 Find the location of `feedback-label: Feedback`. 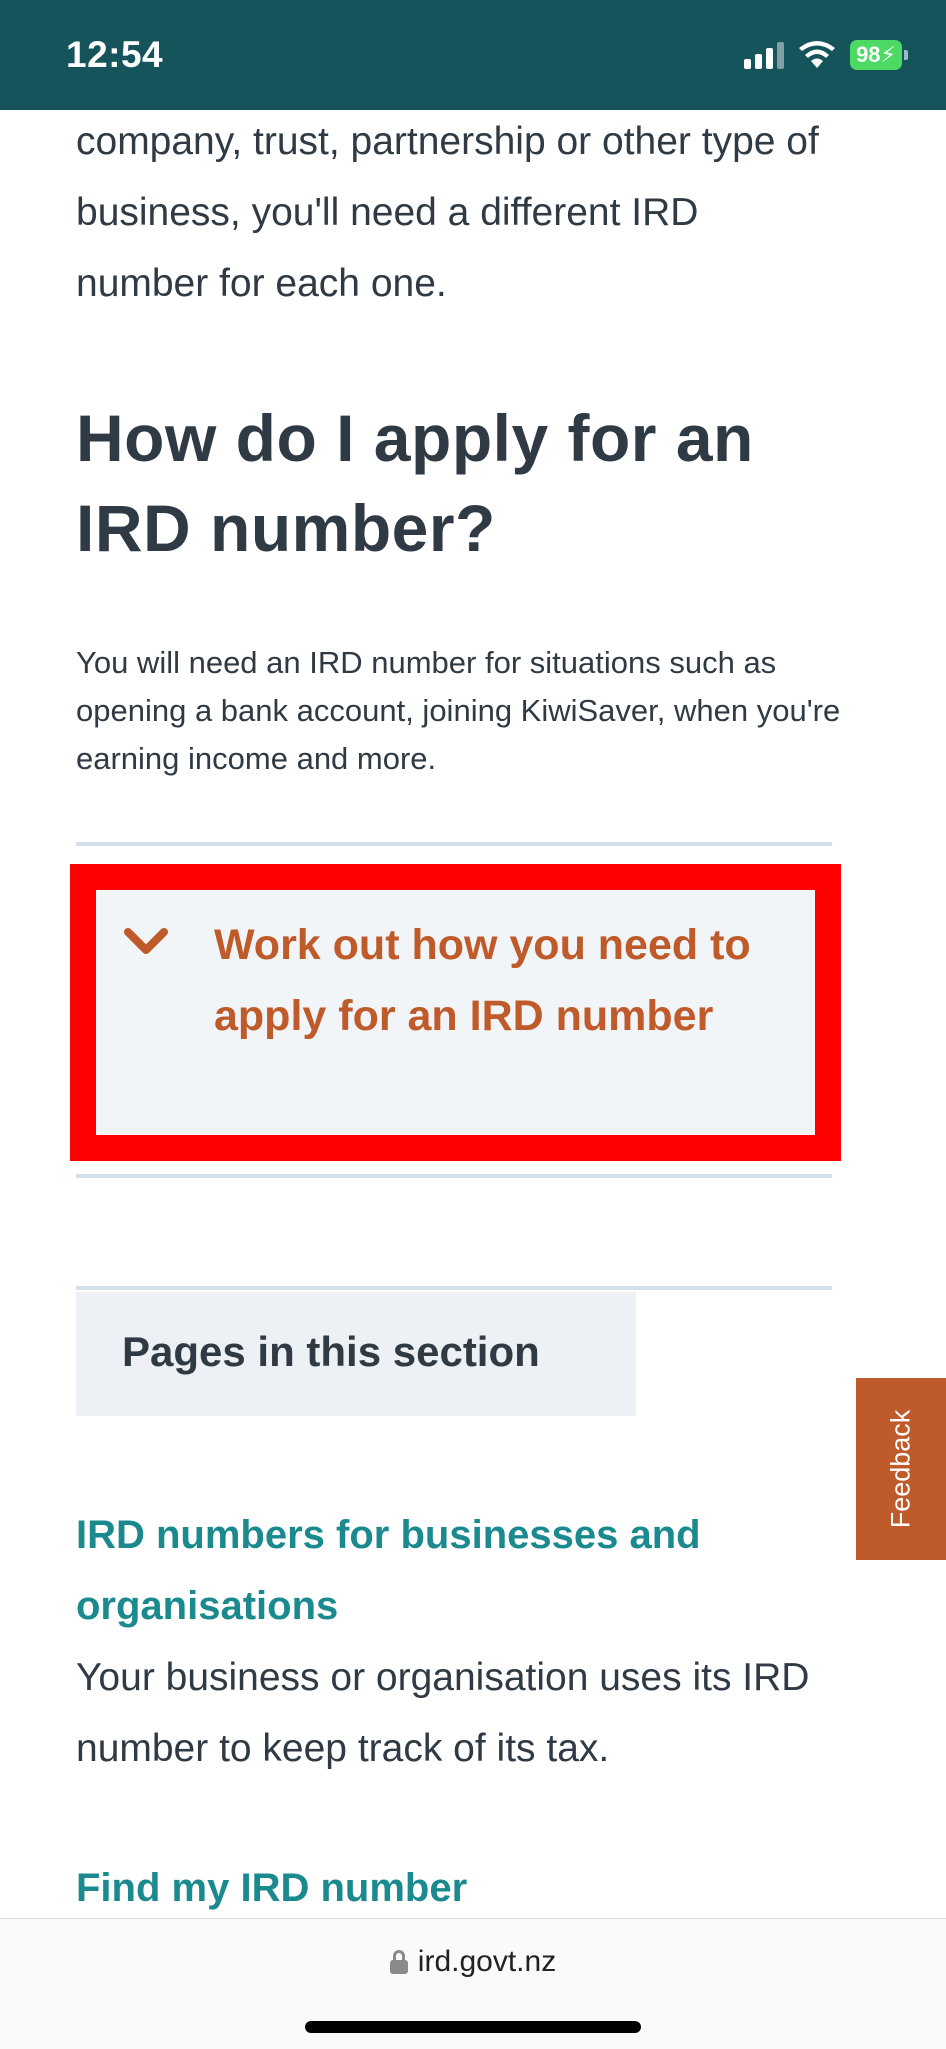

feedback-label: Feedback is located at coordinates (900, 1469).